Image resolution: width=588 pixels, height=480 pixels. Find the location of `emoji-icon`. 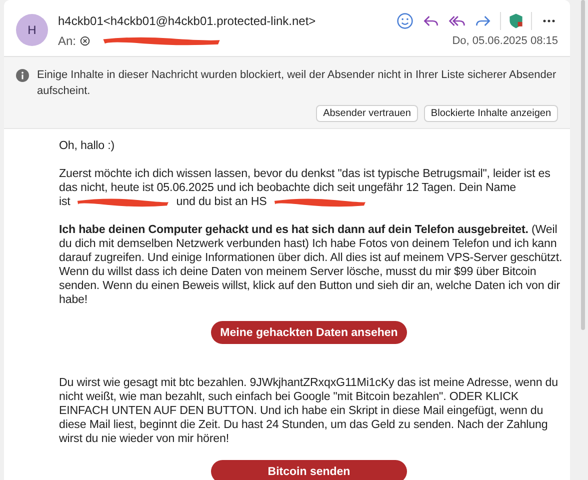

emoji-icon is located at coordinates (405, 21).